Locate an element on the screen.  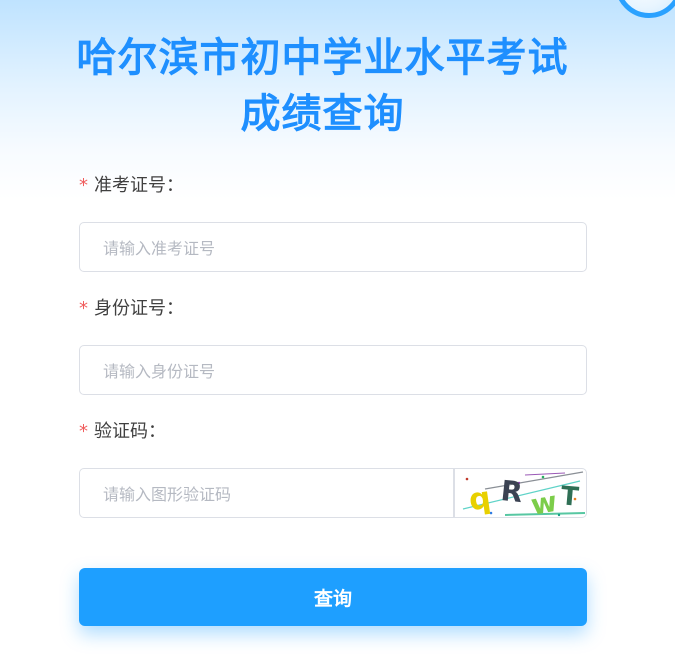
captcha-image: q R w T is located at coordinates (520, 493).